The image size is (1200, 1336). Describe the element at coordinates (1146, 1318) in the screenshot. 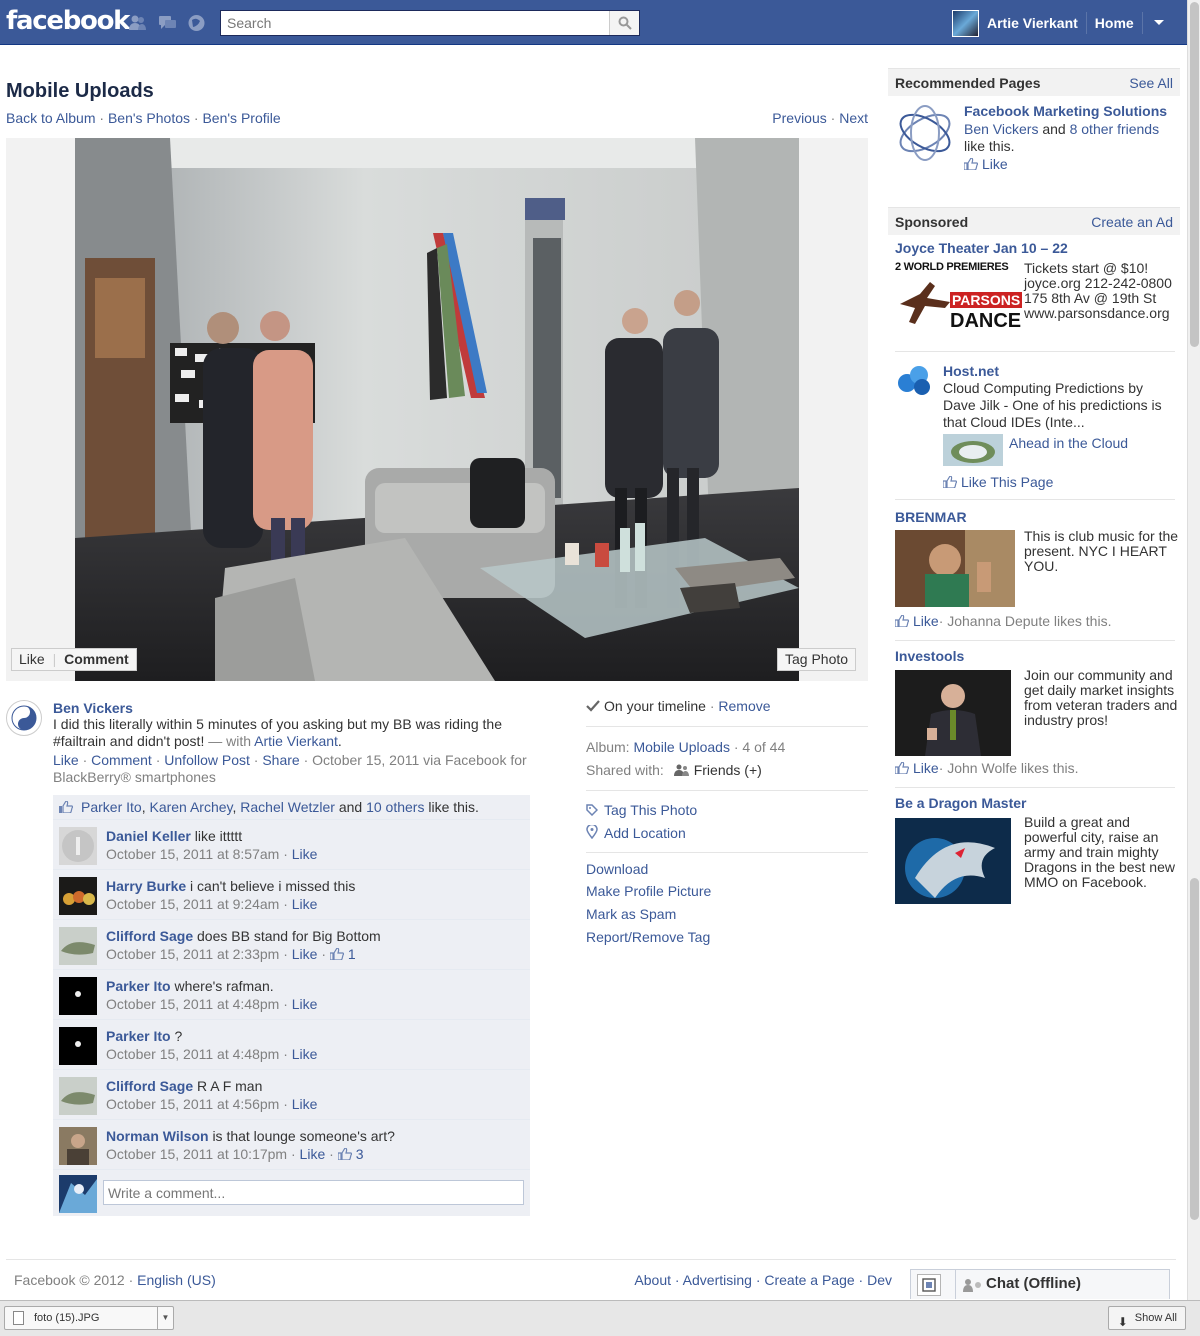

I see `show-all-downloads-button: ⬇ Show All` at that location.